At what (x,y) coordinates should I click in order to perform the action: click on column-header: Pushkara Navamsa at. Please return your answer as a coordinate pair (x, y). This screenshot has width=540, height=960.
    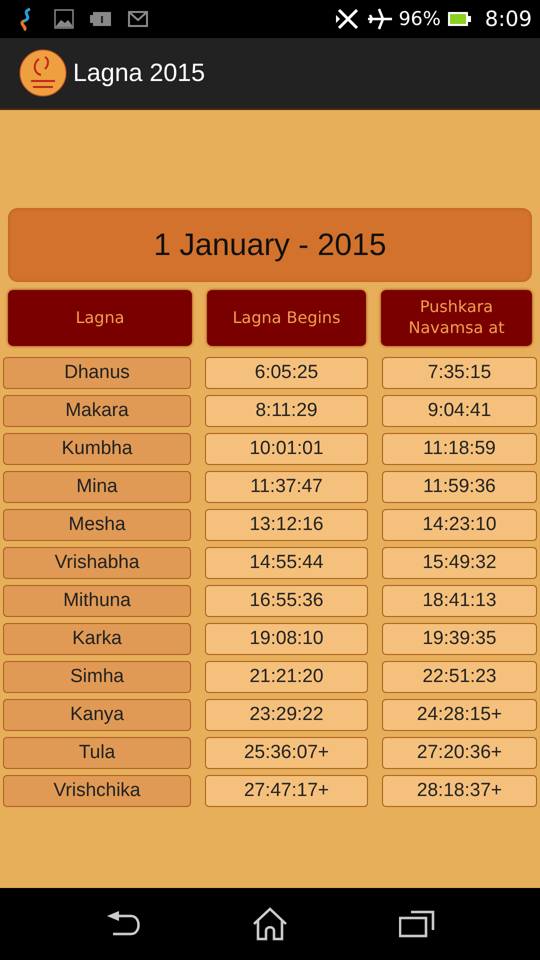
    Looking at the image, I should click on (456, 318).